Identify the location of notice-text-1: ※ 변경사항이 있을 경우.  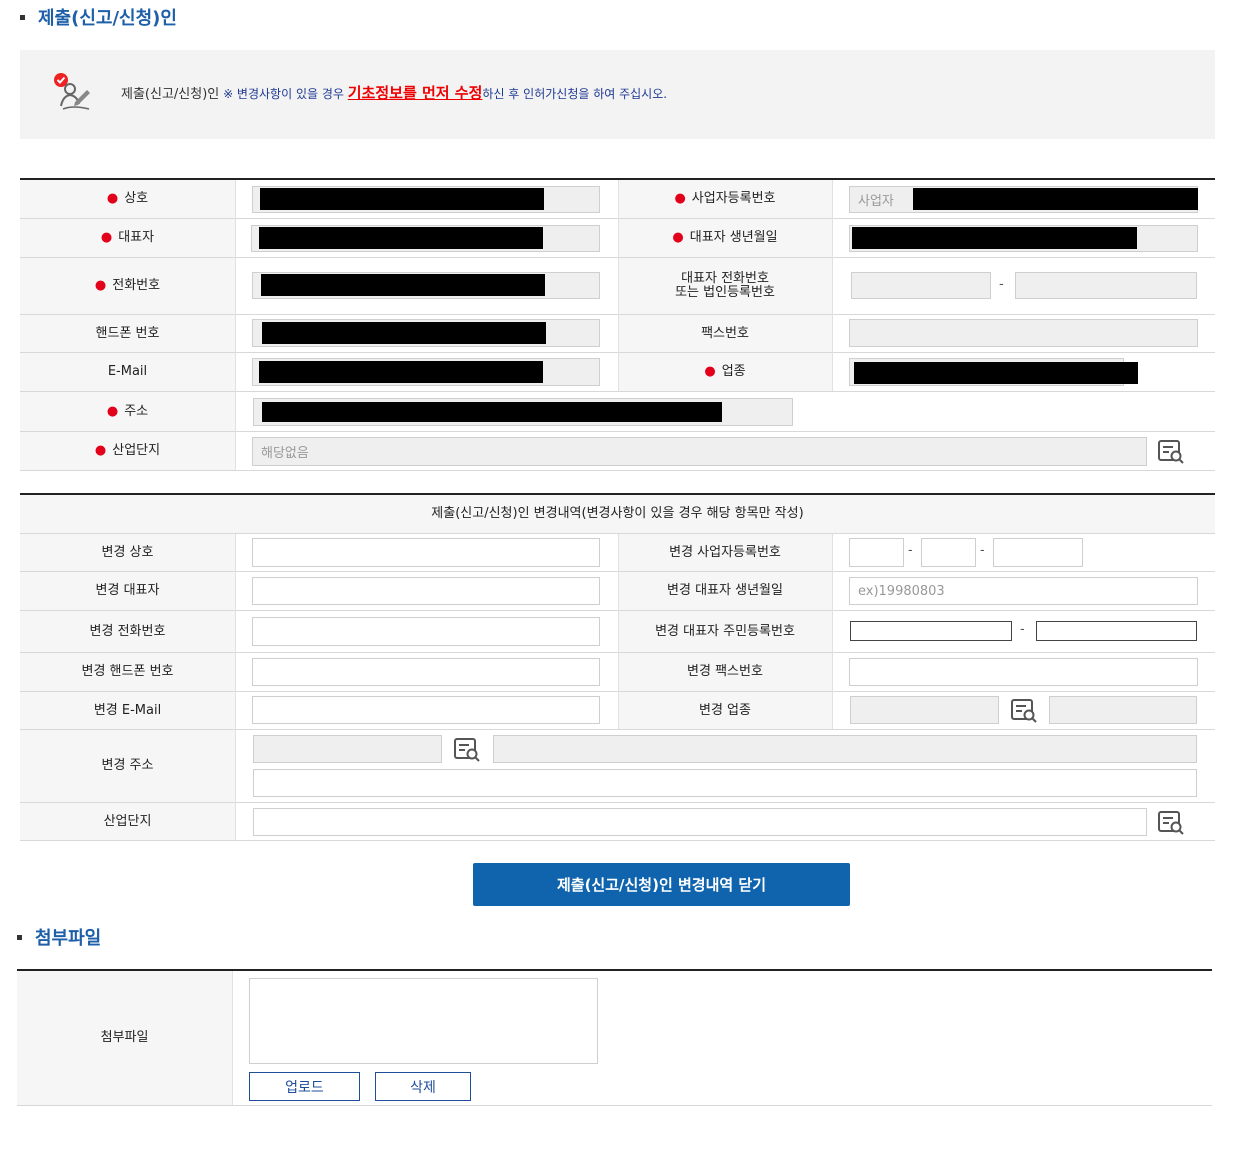
(283, 94).